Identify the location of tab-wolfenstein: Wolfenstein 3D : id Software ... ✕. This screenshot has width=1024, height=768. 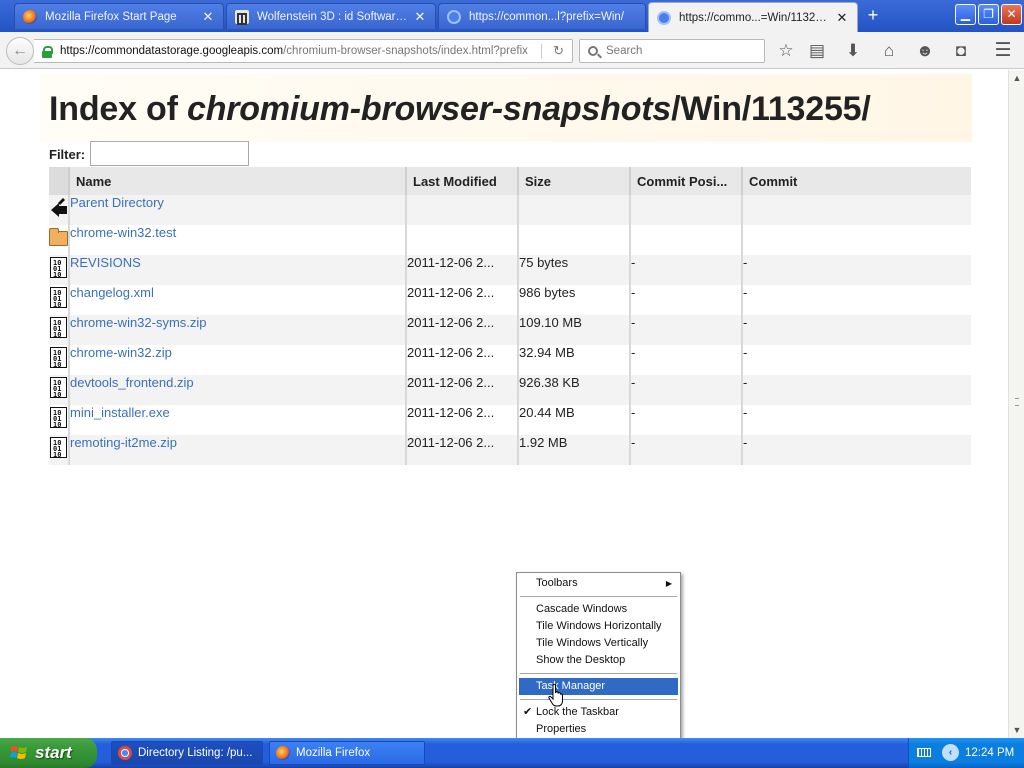
(331, 16).